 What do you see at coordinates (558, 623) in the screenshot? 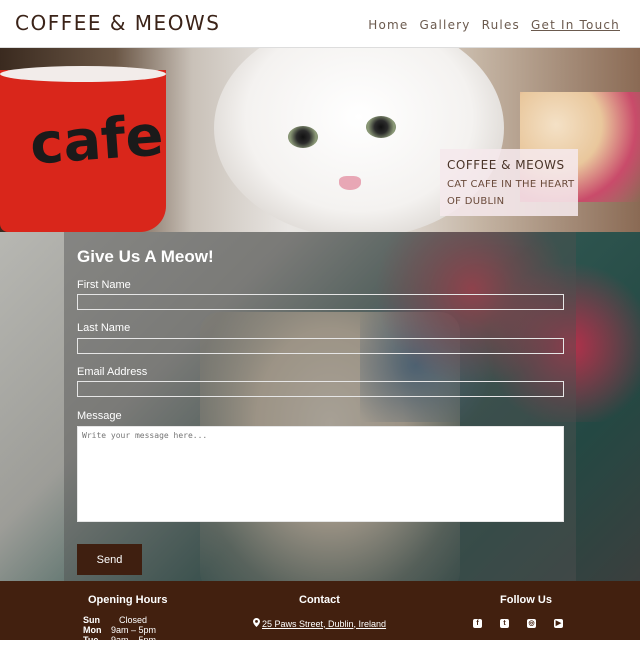
I see `youtube-icon: ▶` at bounding box center [558, 623].